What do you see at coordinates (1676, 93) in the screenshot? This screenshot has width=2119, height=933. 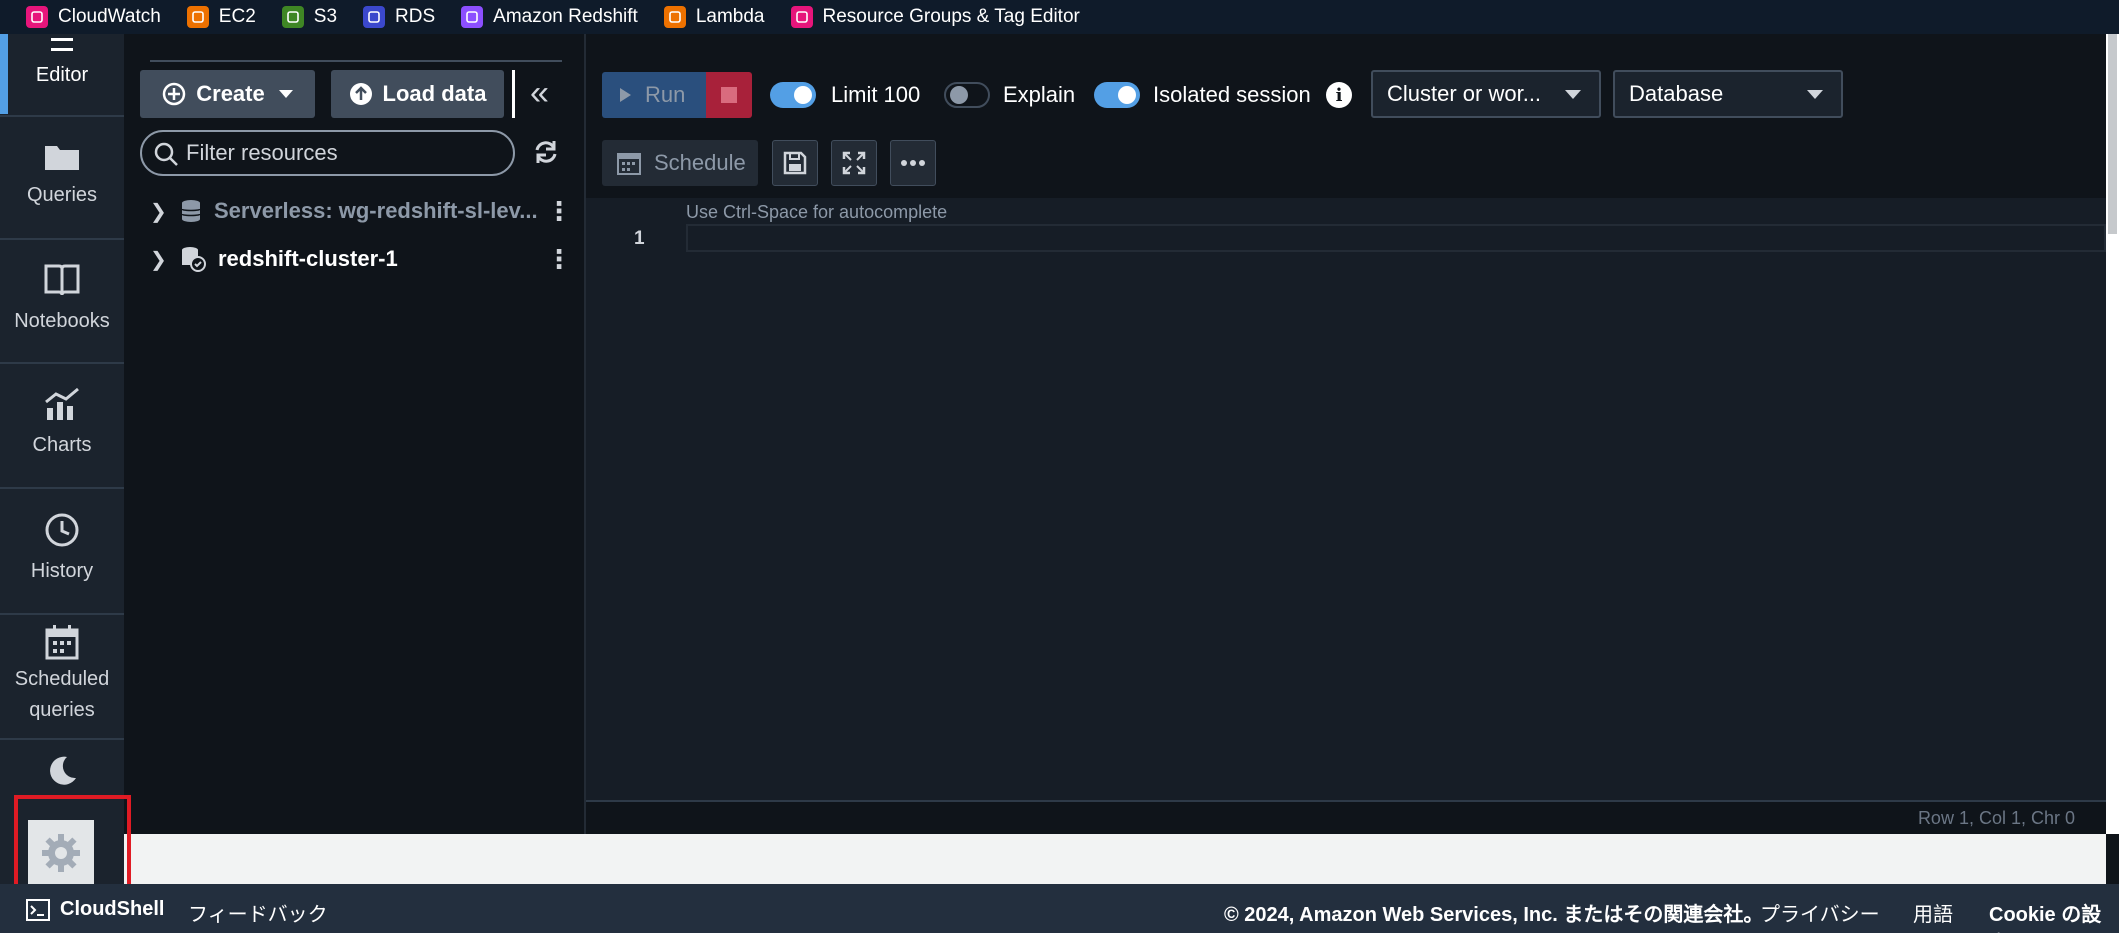 I see `database-select-value: Database` at bounding box center [1676, 93].